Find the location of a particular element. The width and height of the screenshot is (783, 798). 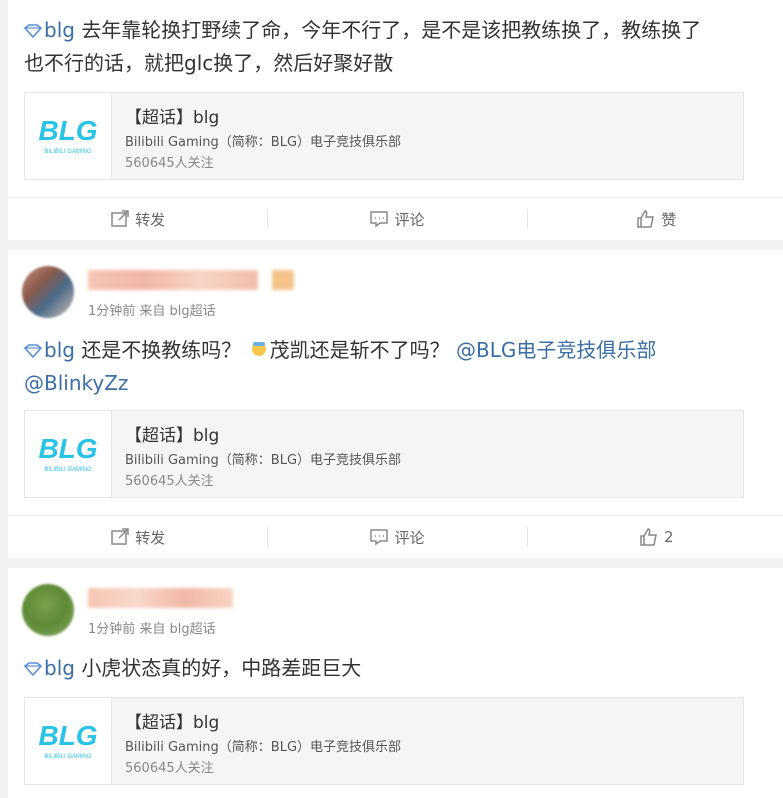

like-button: 赞 is located at coordinates (654, 219).